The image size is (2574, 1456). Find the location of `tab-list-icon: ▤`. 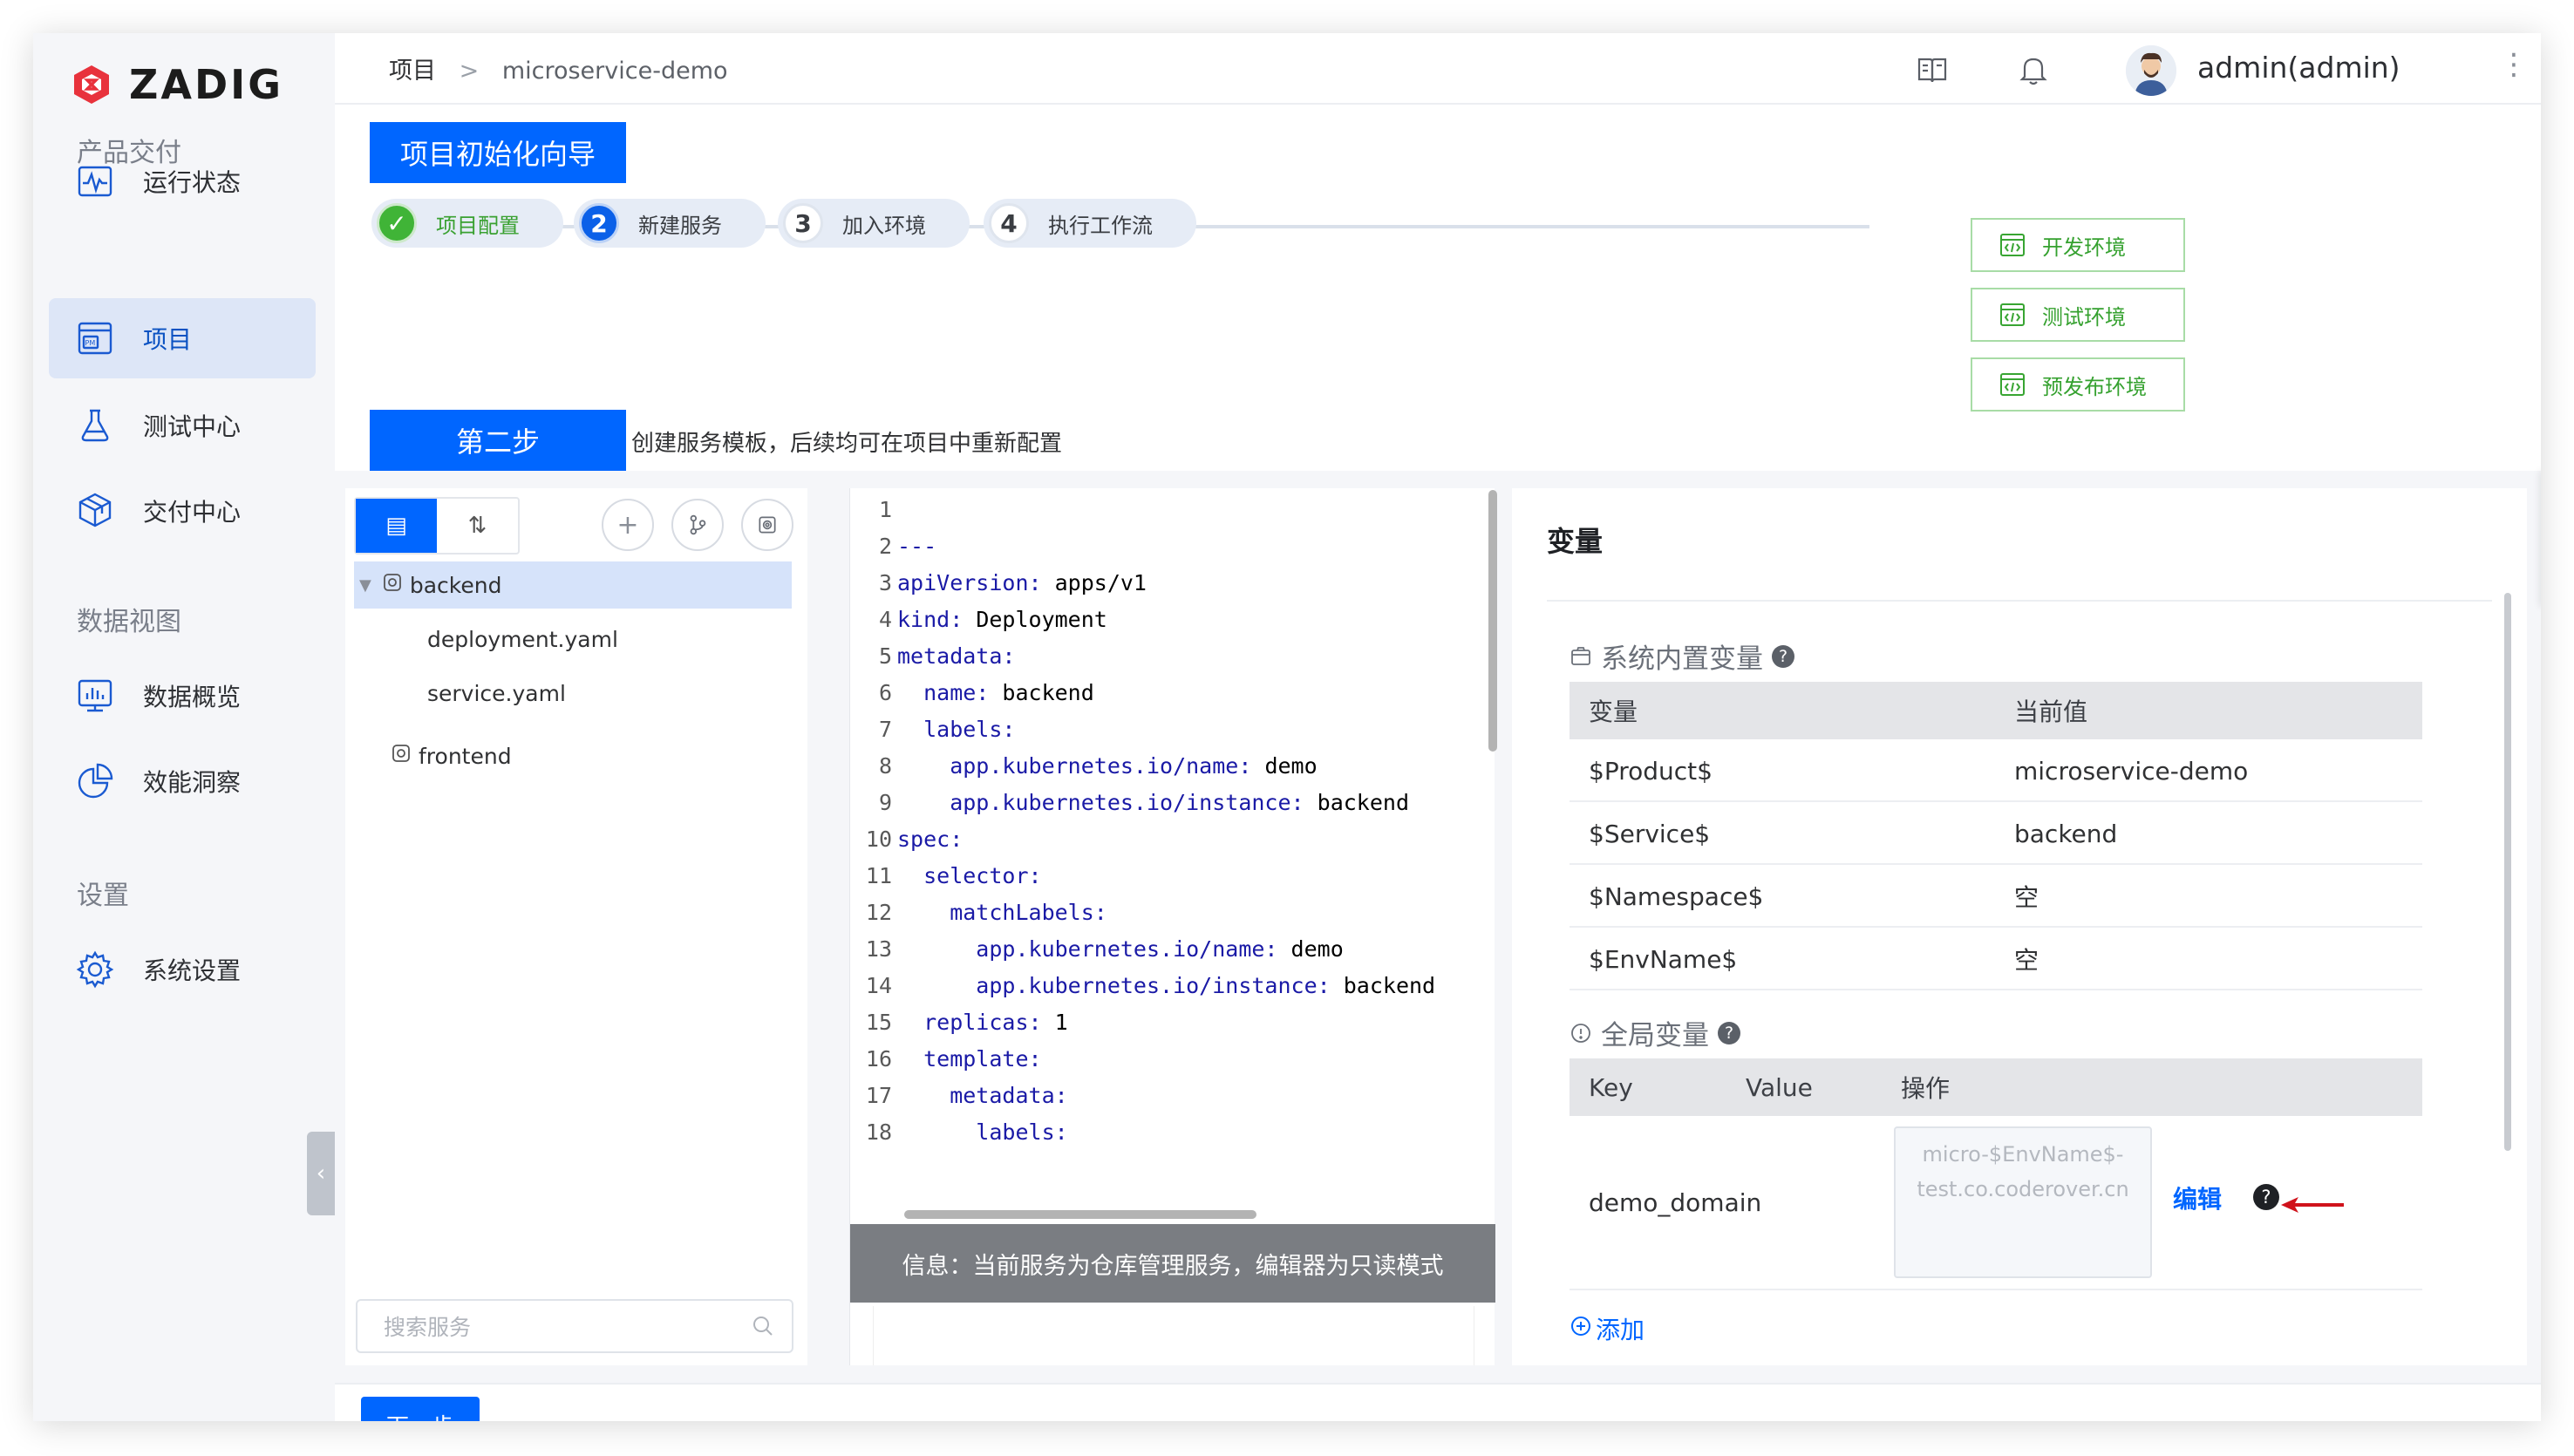

tab-list-icon: ▤ is located at coordinates (396, 526).